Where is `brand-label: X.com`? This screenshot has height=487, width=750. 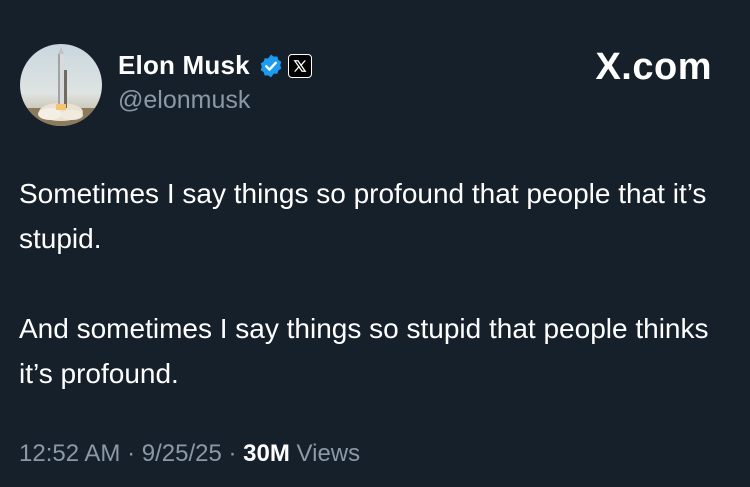 brand-label: X.com is located at coordinates (653, 67).